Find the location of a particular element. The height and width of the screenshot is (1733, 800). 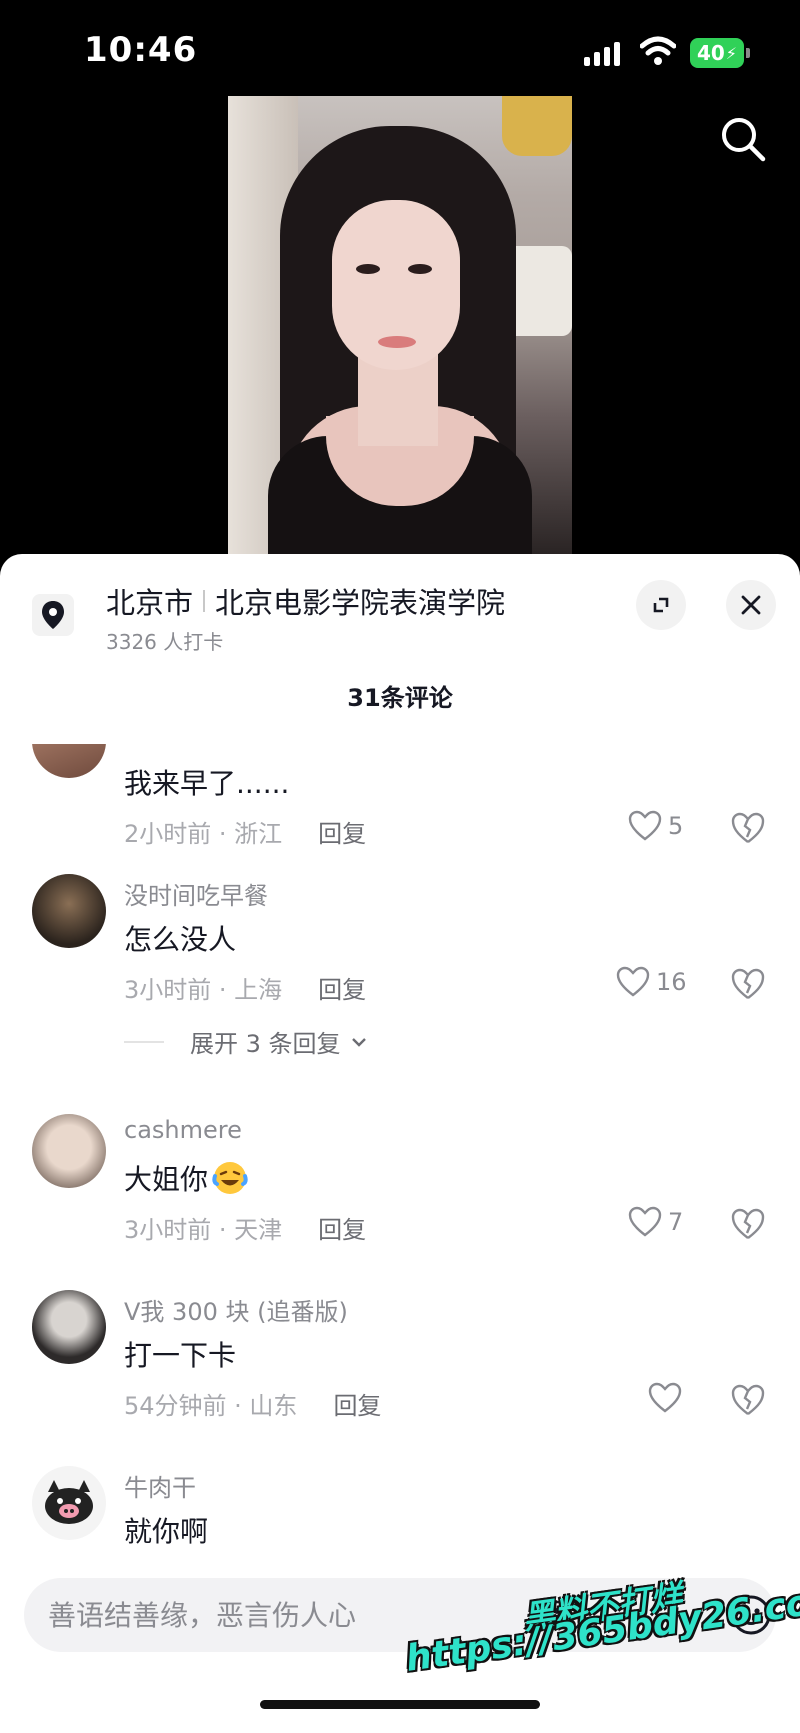

battery-icon: 40 ⚡ is located at coordinates (717, 53).